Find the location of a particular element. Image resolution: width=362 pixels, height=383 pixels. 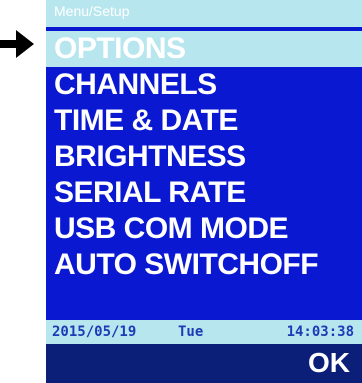

status-bar: 2015/05/19 Tue 14:03:38 is located at coordinates (204, 332).